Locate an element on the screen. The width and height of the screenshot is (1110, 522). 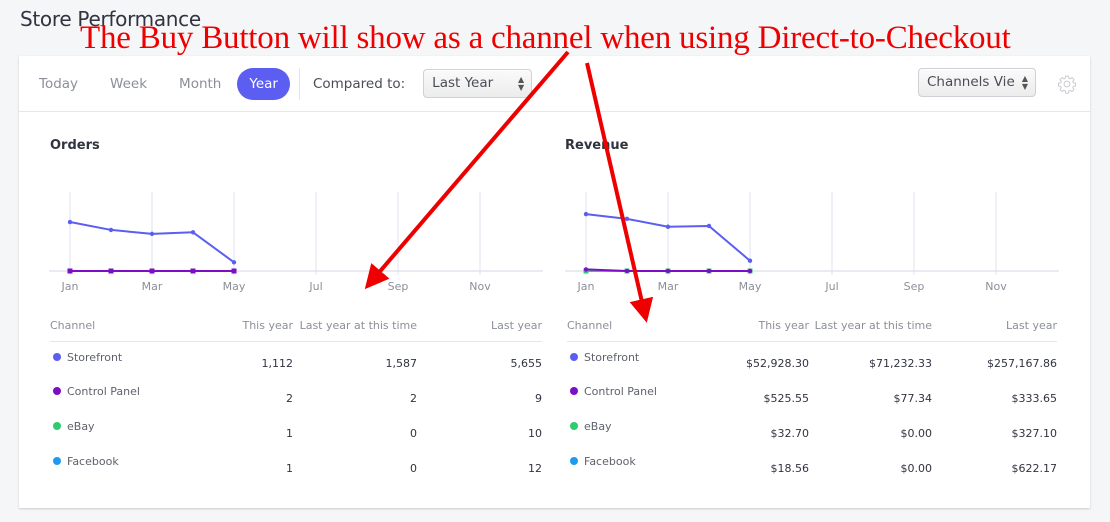
last-year-cell: $327.10 is located at coordinates (1034, 433).